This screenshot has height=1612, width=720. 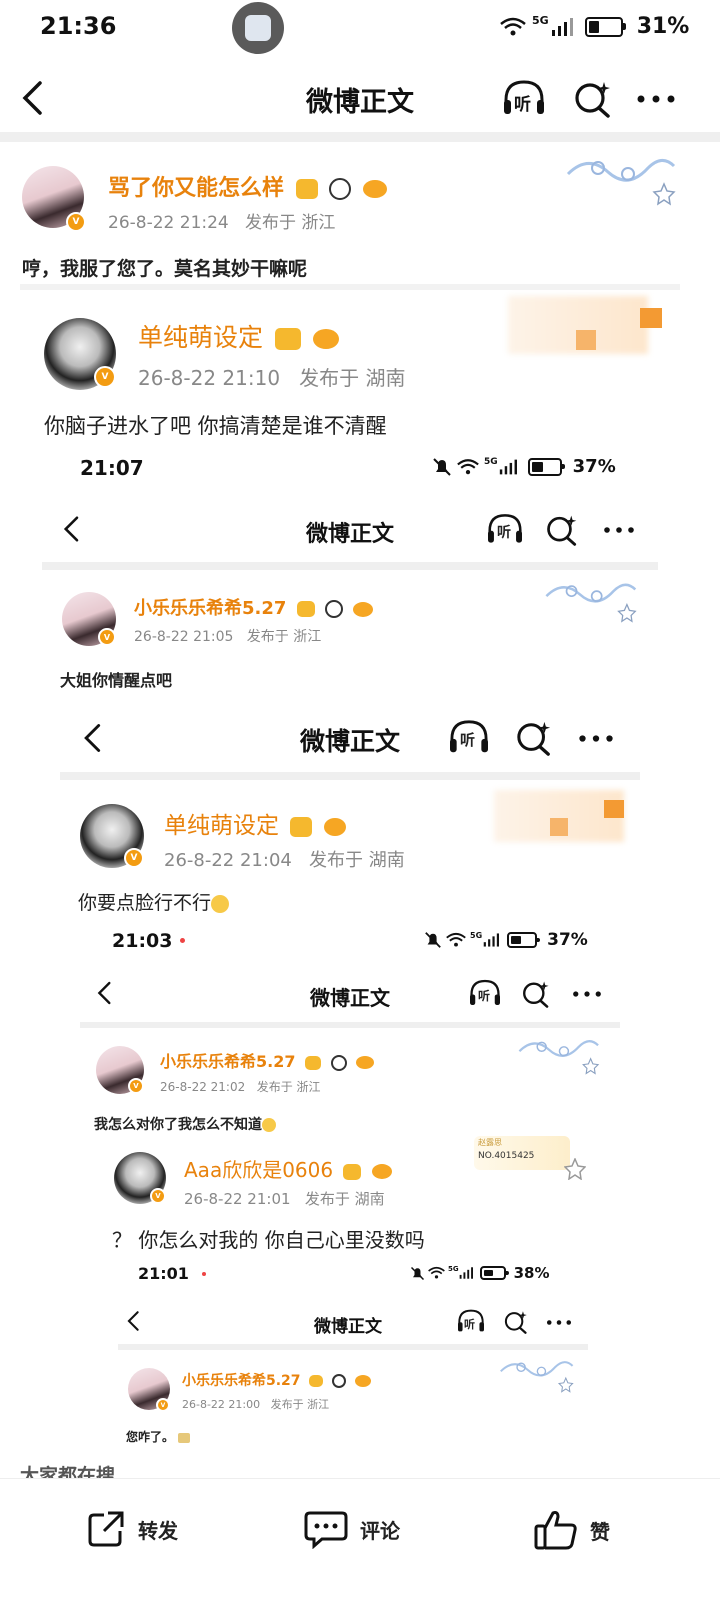 What do you see at coordinates (559, 827) in the screenshot?
I see `l3-badge-block` at bounding box center [559, 827].